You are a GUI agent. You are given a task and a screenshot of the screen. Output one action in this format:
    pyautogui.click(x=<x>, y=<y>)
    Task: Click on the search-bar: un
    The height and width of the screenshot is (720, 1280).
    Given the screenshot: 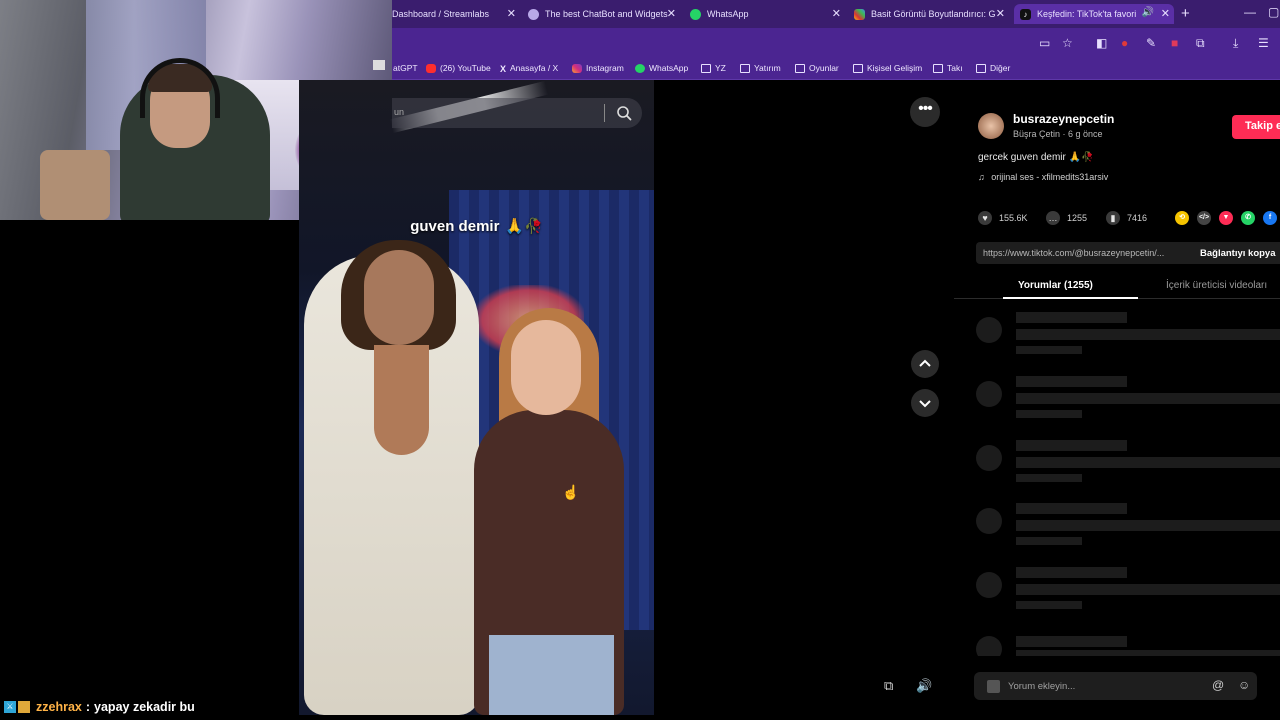 What is the action you would take?
    pyautogui.click(x=517, y=113)
    